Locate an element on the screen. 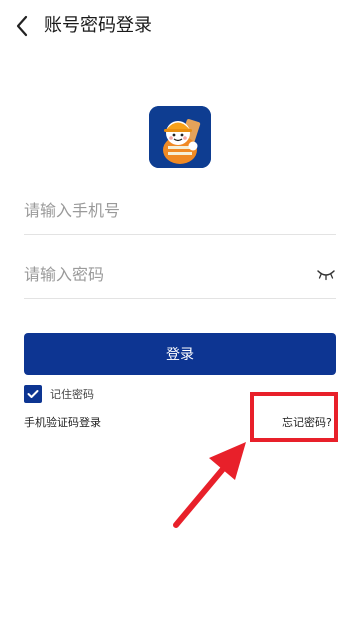 The width and height of the screenshot is (360, 618). toggle-password-visibility is located at coordinates (326, 273).